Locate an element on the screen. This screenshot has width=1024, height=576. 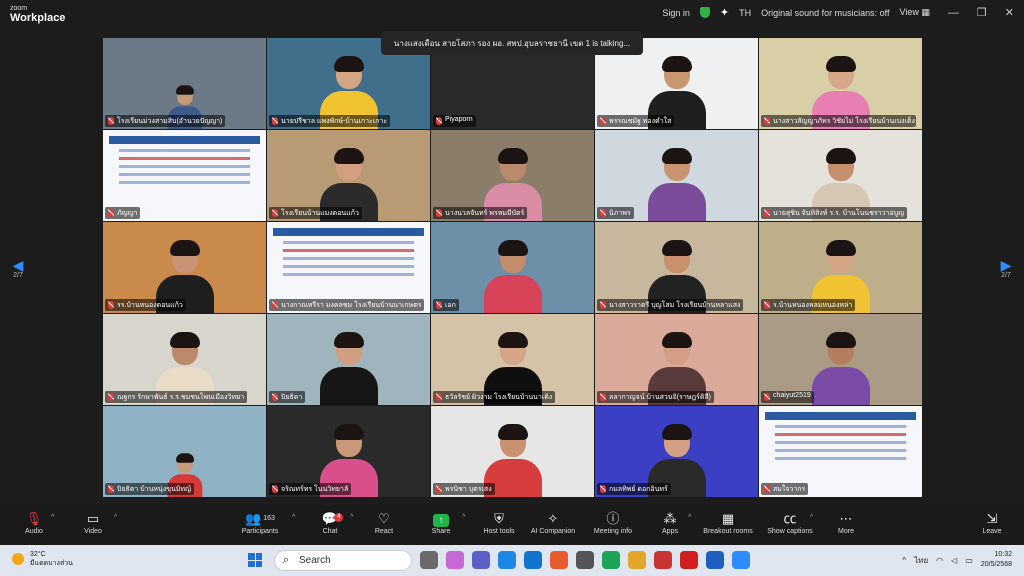
meeting-info-button: ⓘ Meeting info is located at coordinates (613, 522).